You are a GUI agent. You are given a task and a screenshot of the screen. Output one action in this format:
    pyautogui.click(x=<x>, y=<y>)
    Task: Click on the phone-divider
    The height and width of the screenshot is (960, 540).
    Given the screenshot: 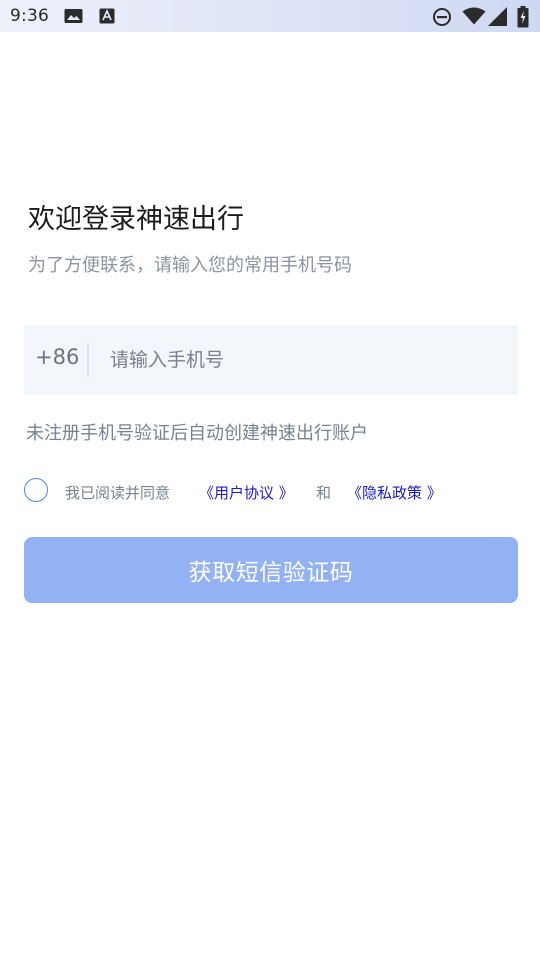 What is the action you would take?
    pyautogui.click(x=88, y=360)
    